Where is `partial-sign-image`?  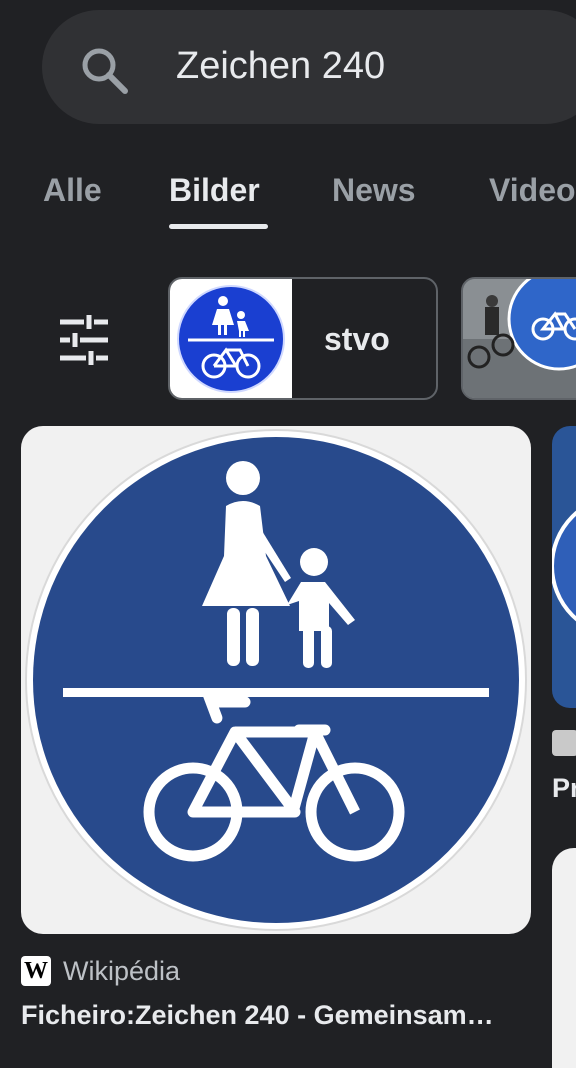 partial-sign-image is located at coordinates (564, 566).